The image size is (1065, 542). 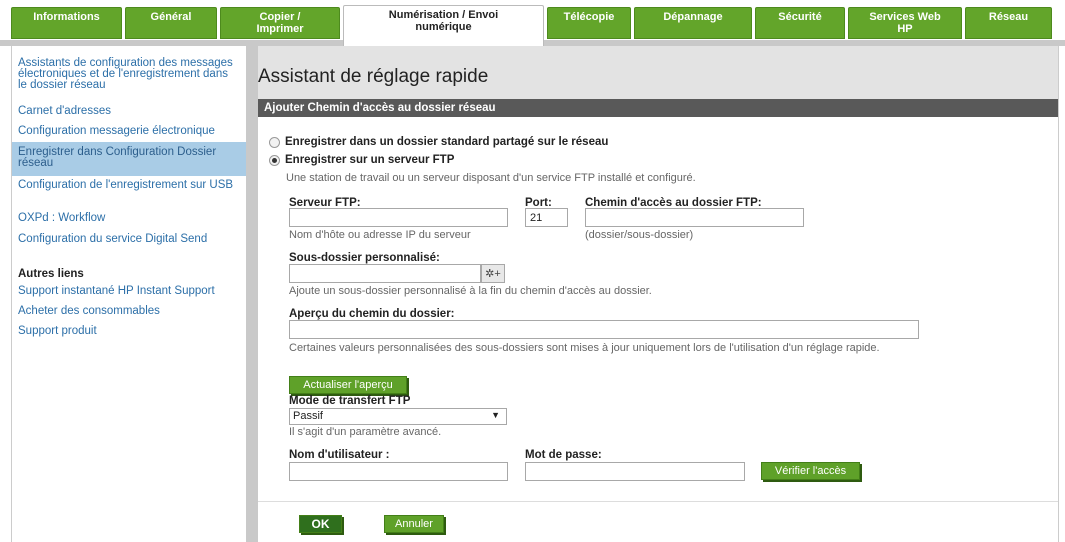 I want to click on ftp-server-input, so click(x=398, y=217).